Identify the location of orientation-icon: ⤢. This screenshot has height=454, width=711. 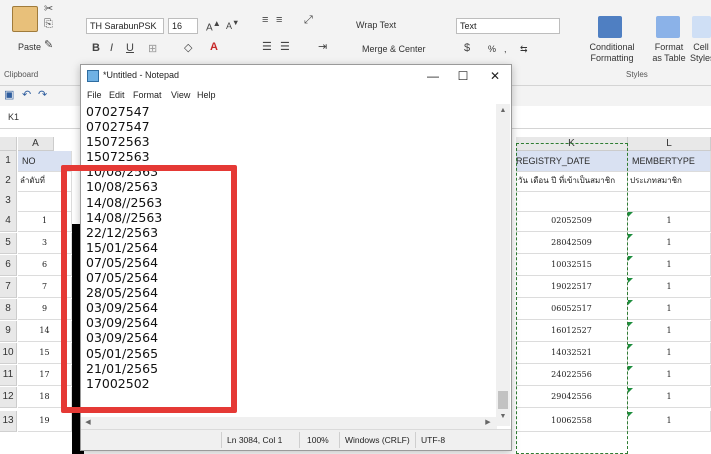
(308, 20).